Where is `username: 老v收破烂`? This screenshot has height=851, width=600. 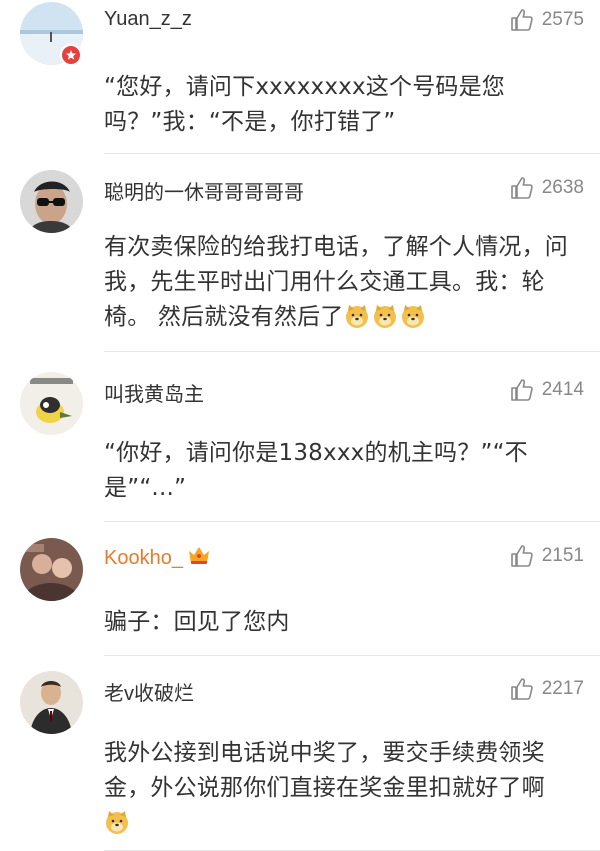
username: 老v收破烂 is located at coordinates (149, 691).